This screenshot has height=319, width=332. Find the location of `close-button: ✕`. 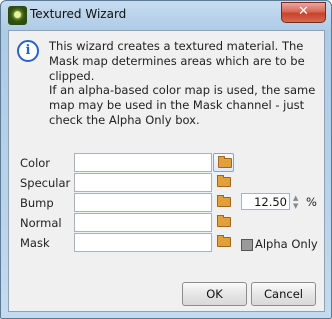

close-button: ✕ is located at coordinates (303, 12).